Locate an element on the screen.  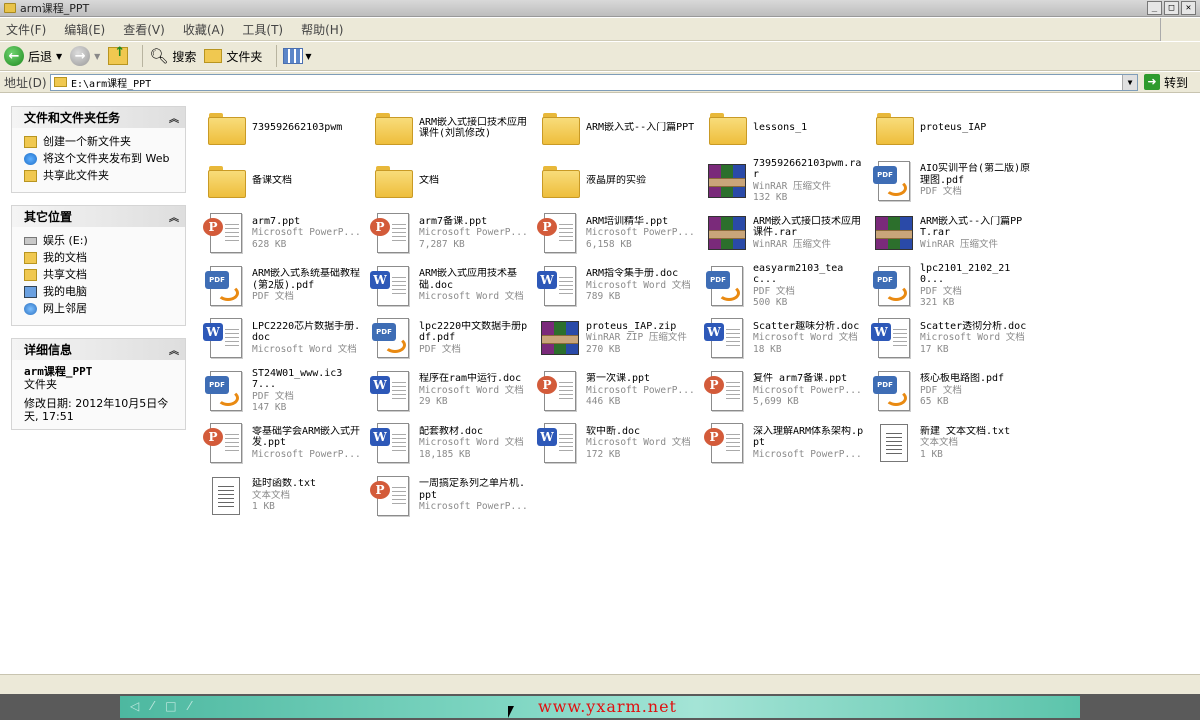
file-item: W ARM嵌入式应用技术基础.doc Microsoft Word 文档 is located at coordinates (453, 286).